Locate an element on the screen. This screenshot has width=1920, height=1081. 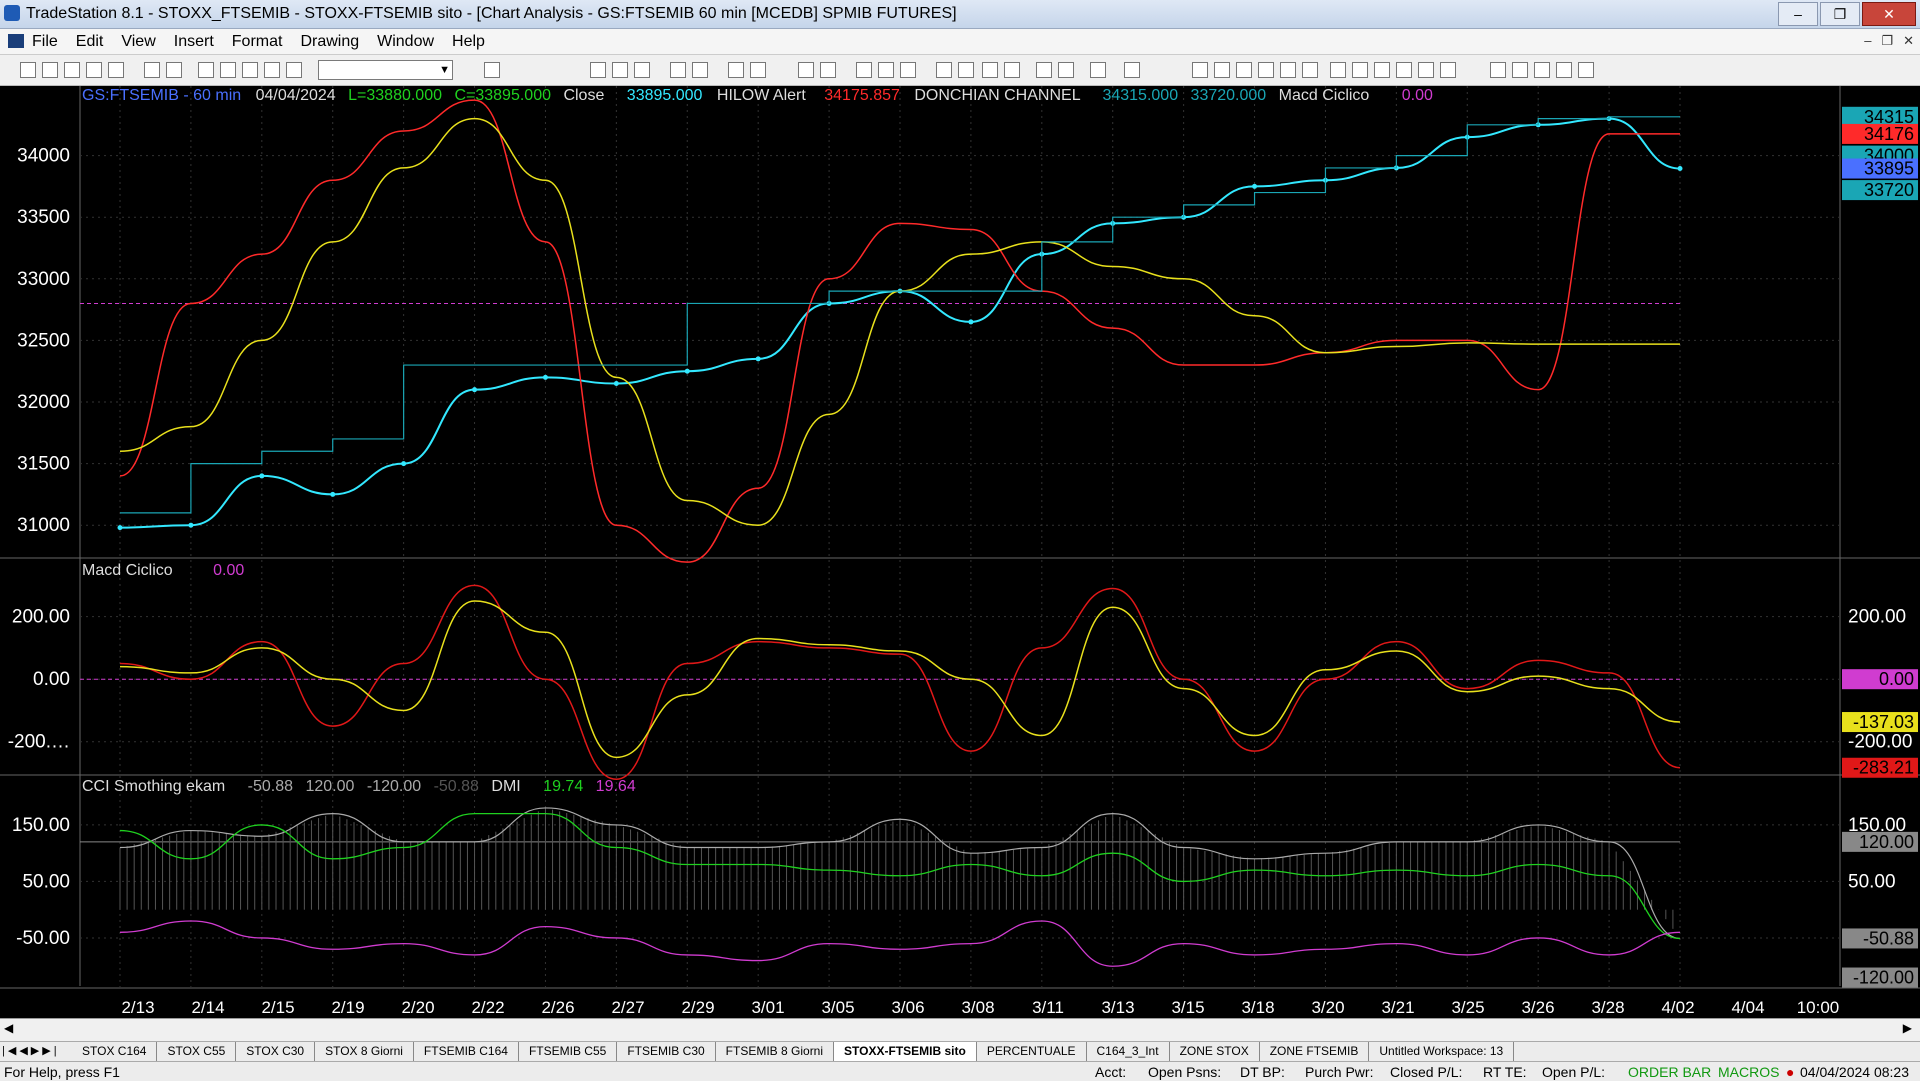
horizontal-scrollbar: ◀ ▶ is located at coordinates (960, 1029).